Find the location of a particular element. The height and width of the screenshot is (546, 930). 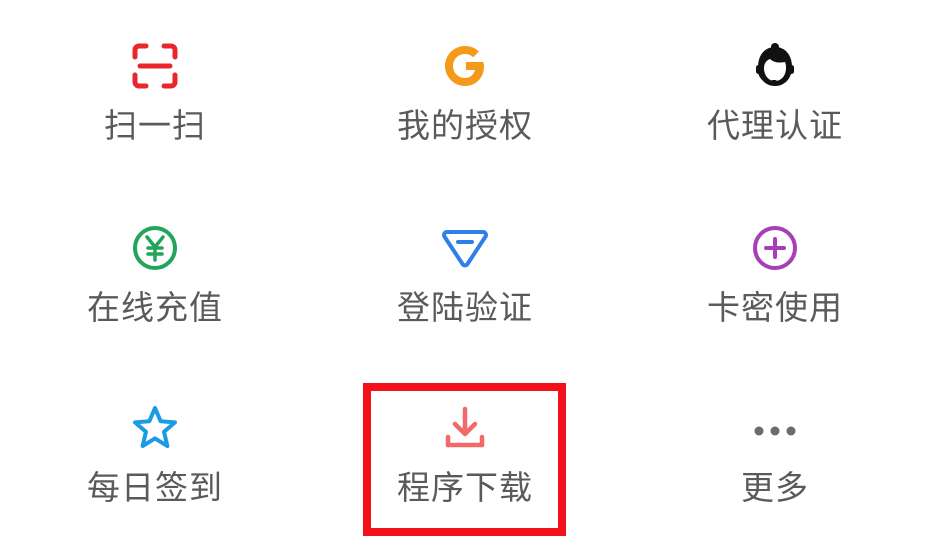

menu-item-daily-checkin: 每日签到 is located at coordinates (155, 455).